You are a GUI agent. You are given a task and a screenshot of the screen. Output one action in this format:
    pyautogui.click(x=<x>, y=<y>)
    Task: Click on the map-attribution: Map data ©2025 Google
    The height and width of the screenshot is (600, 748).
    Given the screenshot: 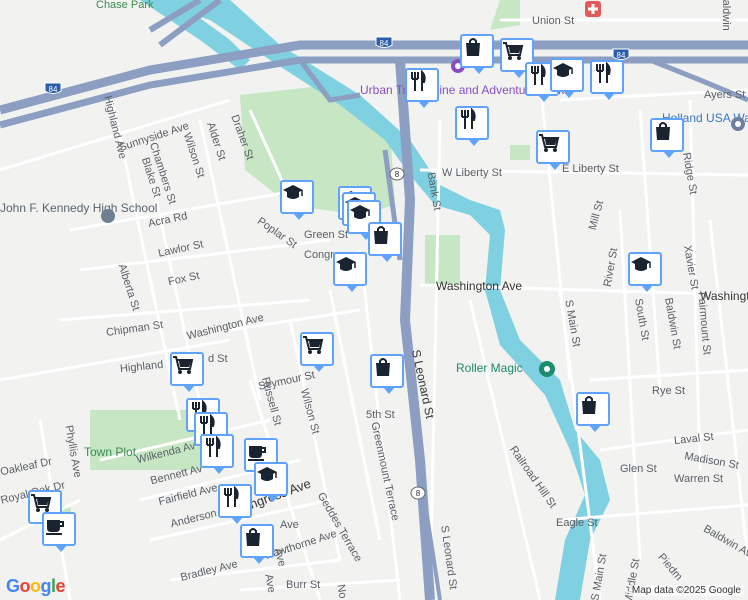 What is the action you would take?
    pyautogui.click(x=686, y=590)
    